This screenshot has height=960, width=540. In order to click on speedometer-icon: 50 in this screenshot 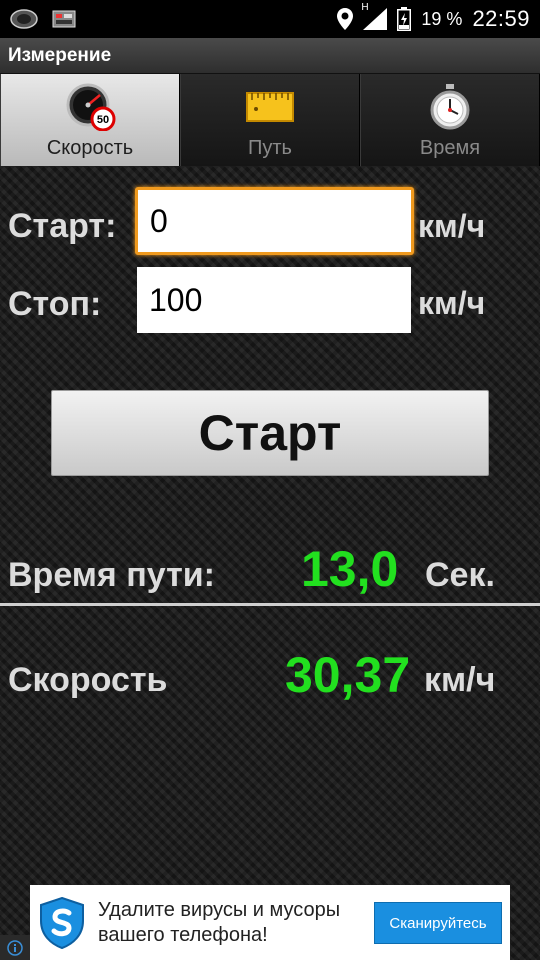, I will do `click(90, 107)`.